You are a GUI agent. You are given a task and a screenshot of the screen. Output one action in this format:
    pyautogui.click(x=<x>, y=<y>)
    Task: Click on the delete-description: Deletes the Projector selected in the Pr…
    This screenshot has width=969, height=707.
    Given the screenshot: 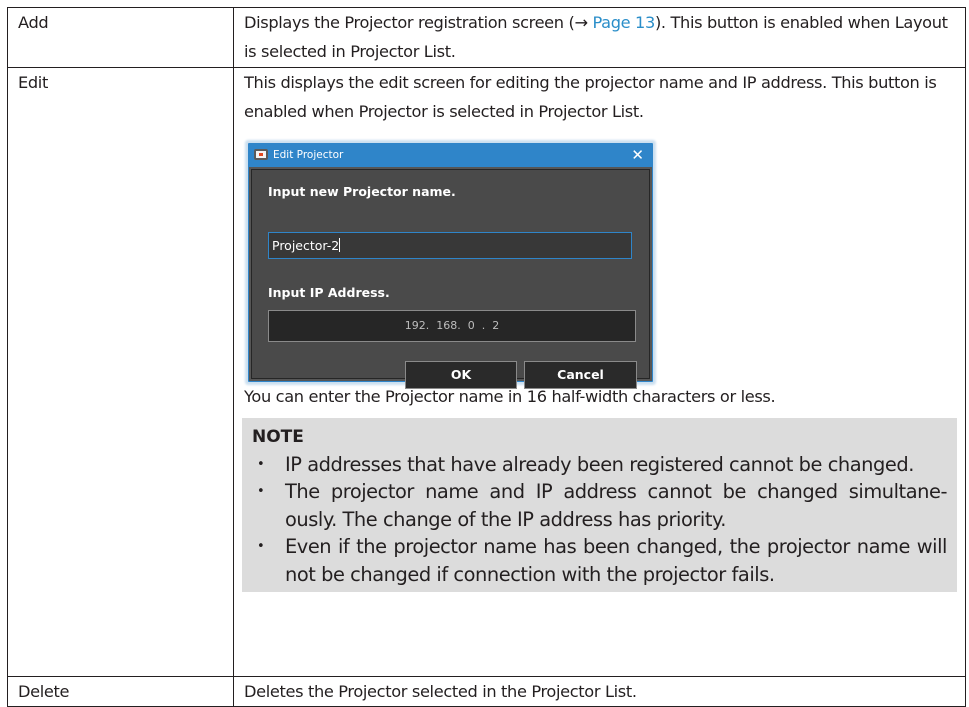 What is the action you would take?
    pyautogui.click(x=440, y=691)
    